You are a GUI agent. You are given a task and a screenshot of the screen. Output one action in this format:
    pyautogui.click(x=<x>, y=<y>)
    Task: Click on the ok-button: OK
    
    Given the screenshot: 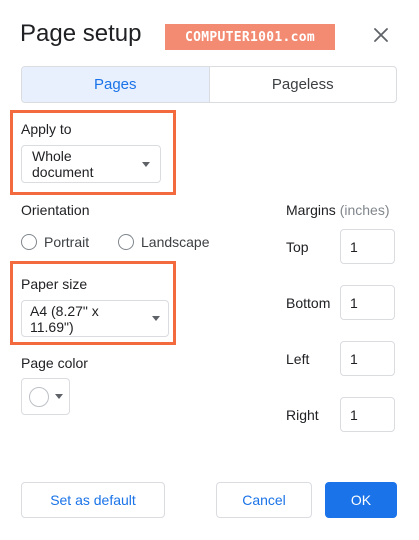 What is the action you would take?
    pyautogui.click(x=361, y=500)
    